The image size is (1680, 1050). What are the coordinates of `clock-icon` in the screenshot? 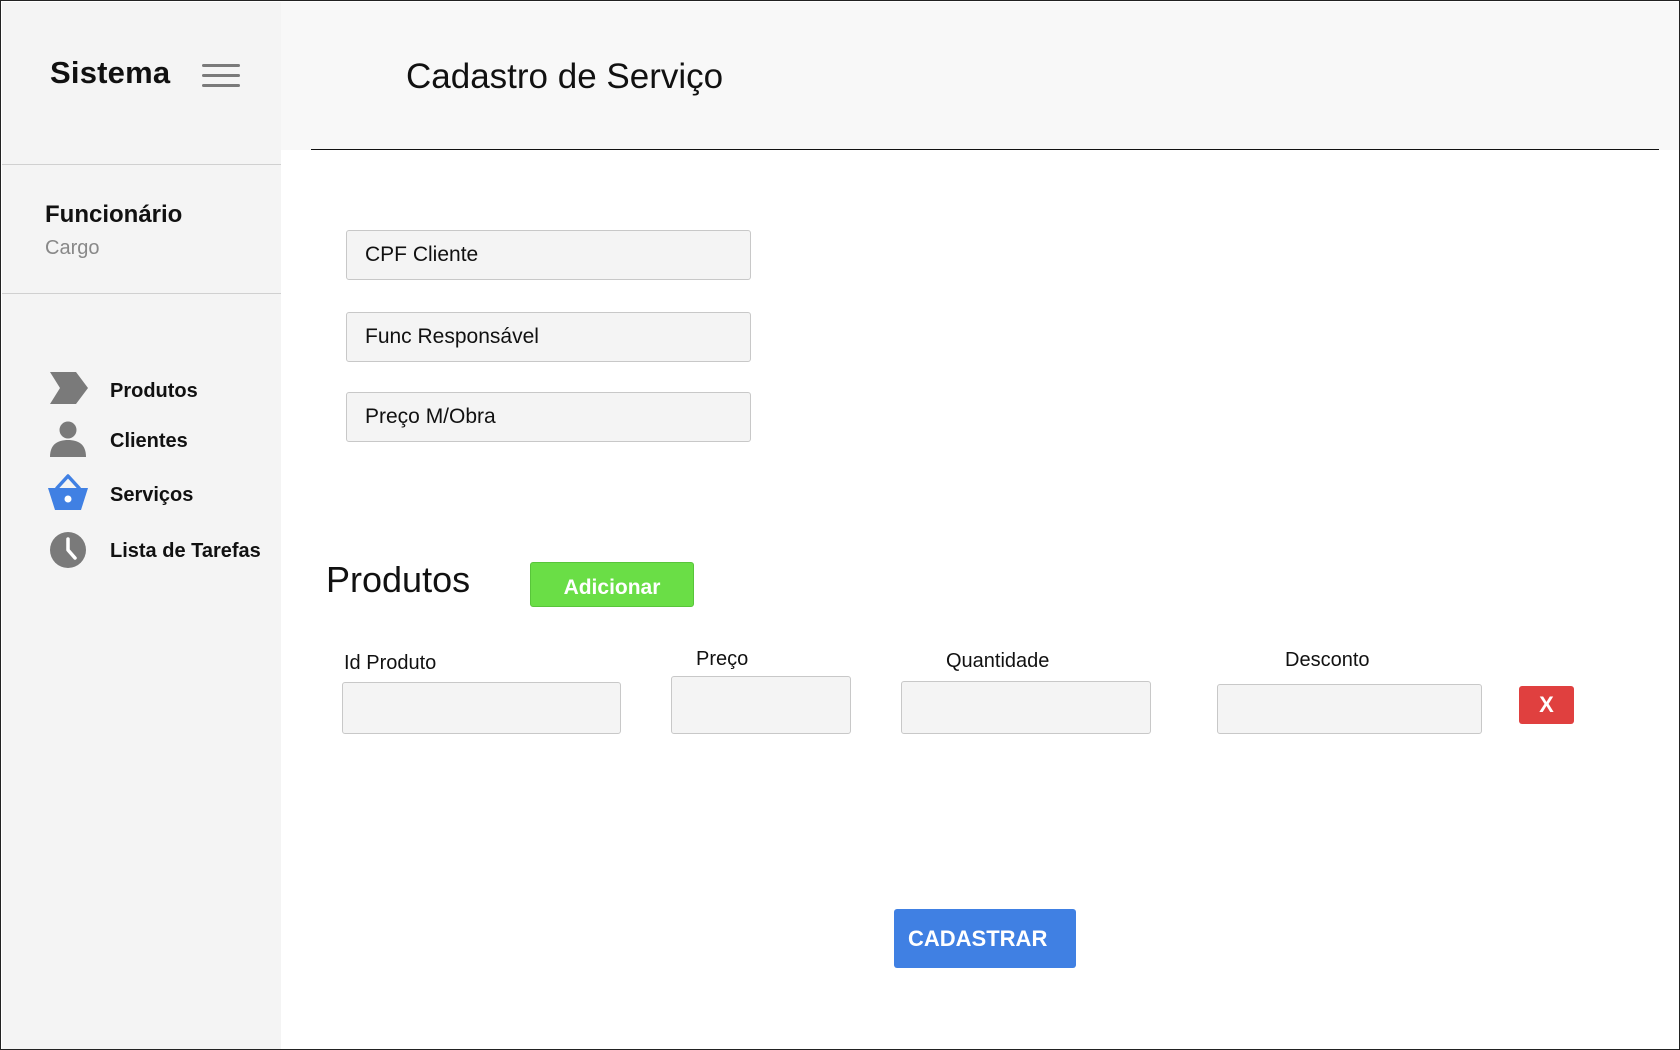 It's located at (68, 550).